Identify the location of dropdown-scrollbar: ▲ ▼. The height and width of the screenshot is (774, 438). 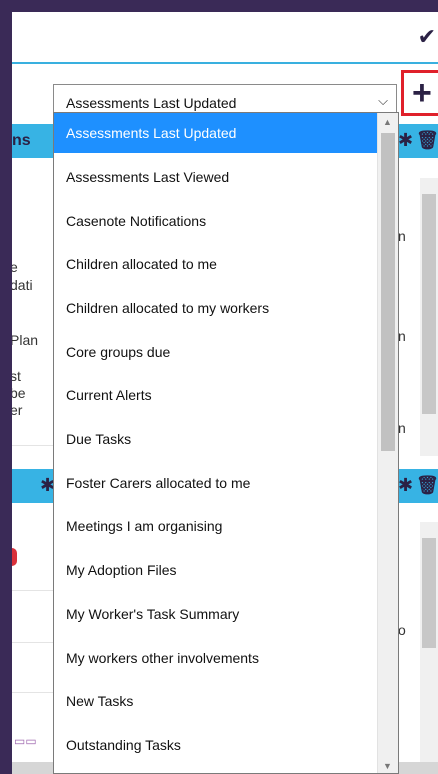
(387, 443).